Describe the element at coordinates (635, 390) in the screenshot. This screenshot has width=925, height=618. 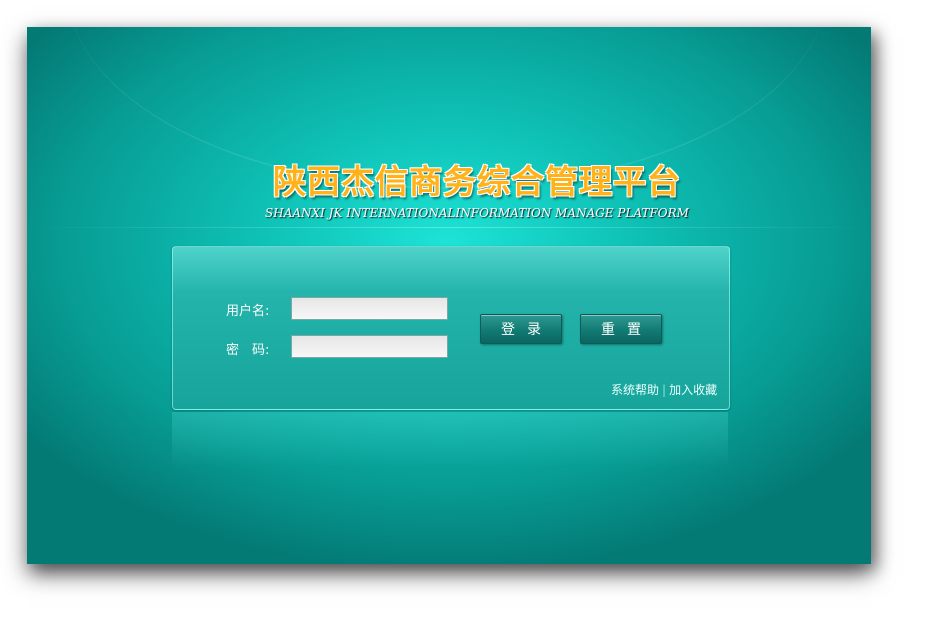
I see `system-help-link: 系统帮助` at that location.